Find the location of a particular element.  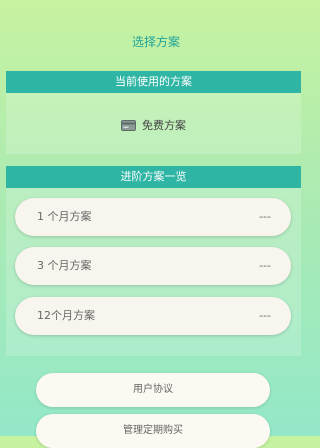

plan-row-12-months: 12个月方案 --- is located at coordinates (153, 316).